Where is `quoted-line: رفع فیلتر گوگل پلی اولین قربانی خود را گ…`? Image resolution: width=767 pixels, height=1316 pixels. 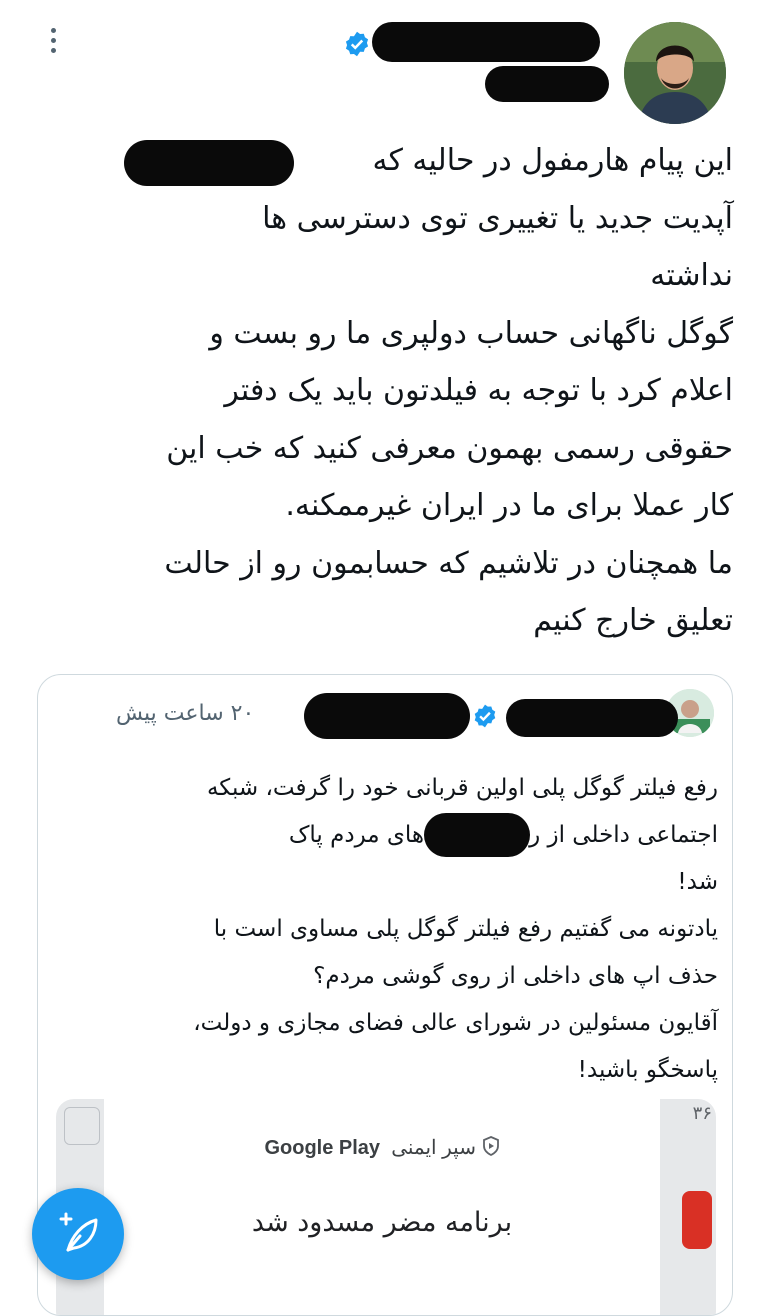
quoted-line: رفع فیلتر گوگل پلی اولین قربانی خود را گ… is located at coordinates (462, 788).